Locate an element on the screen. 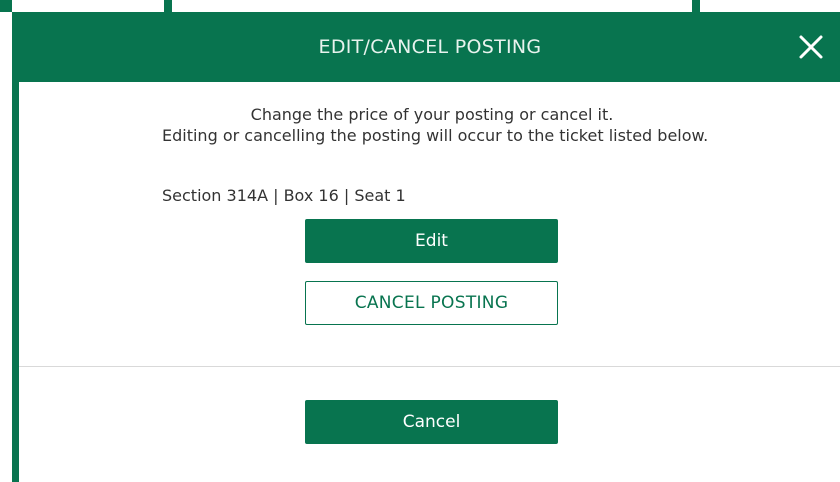 The height and width of the screenshot is (482, 840). close-button is located at coordinates (811, 47).